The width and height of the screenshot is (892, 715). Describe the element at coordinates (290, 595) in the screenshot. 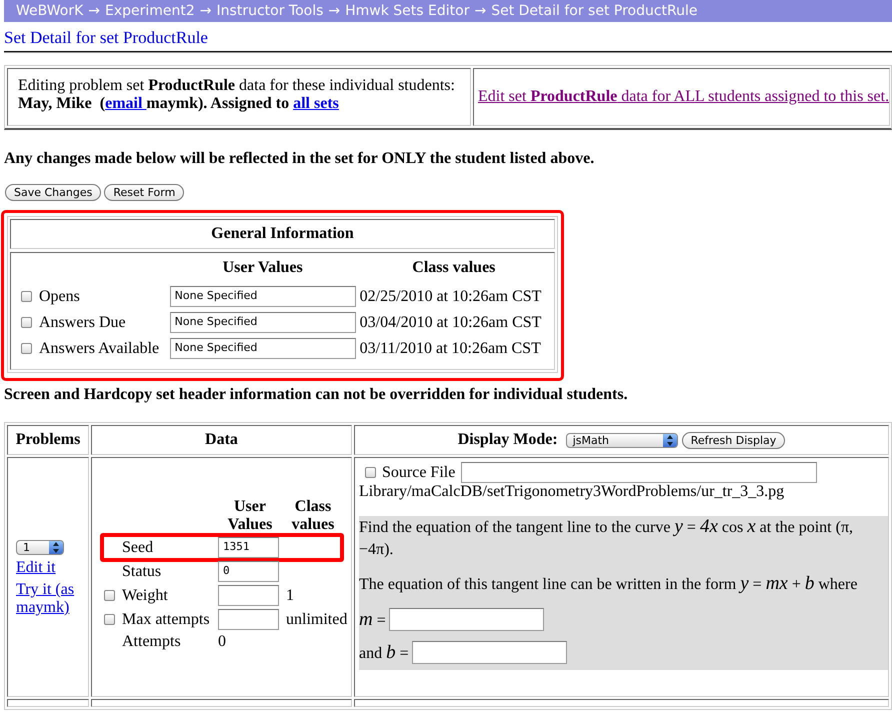

I see `class-value: 1` at that location.